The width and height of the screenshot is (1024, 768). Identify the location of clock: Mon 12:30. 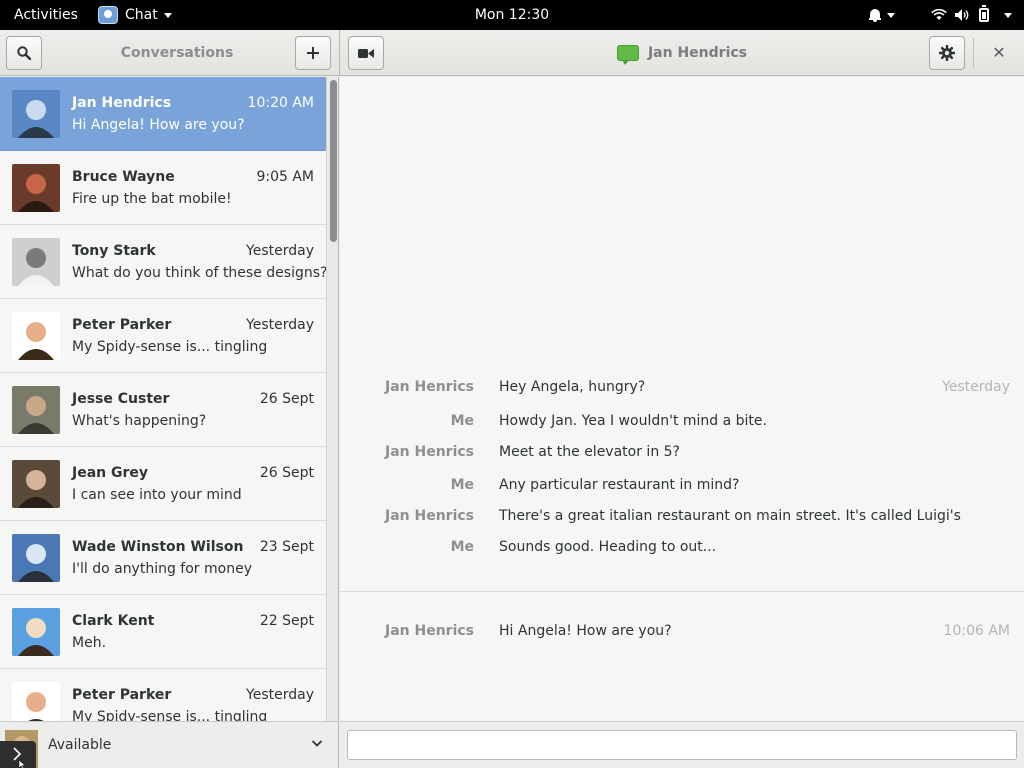
(512, 15).